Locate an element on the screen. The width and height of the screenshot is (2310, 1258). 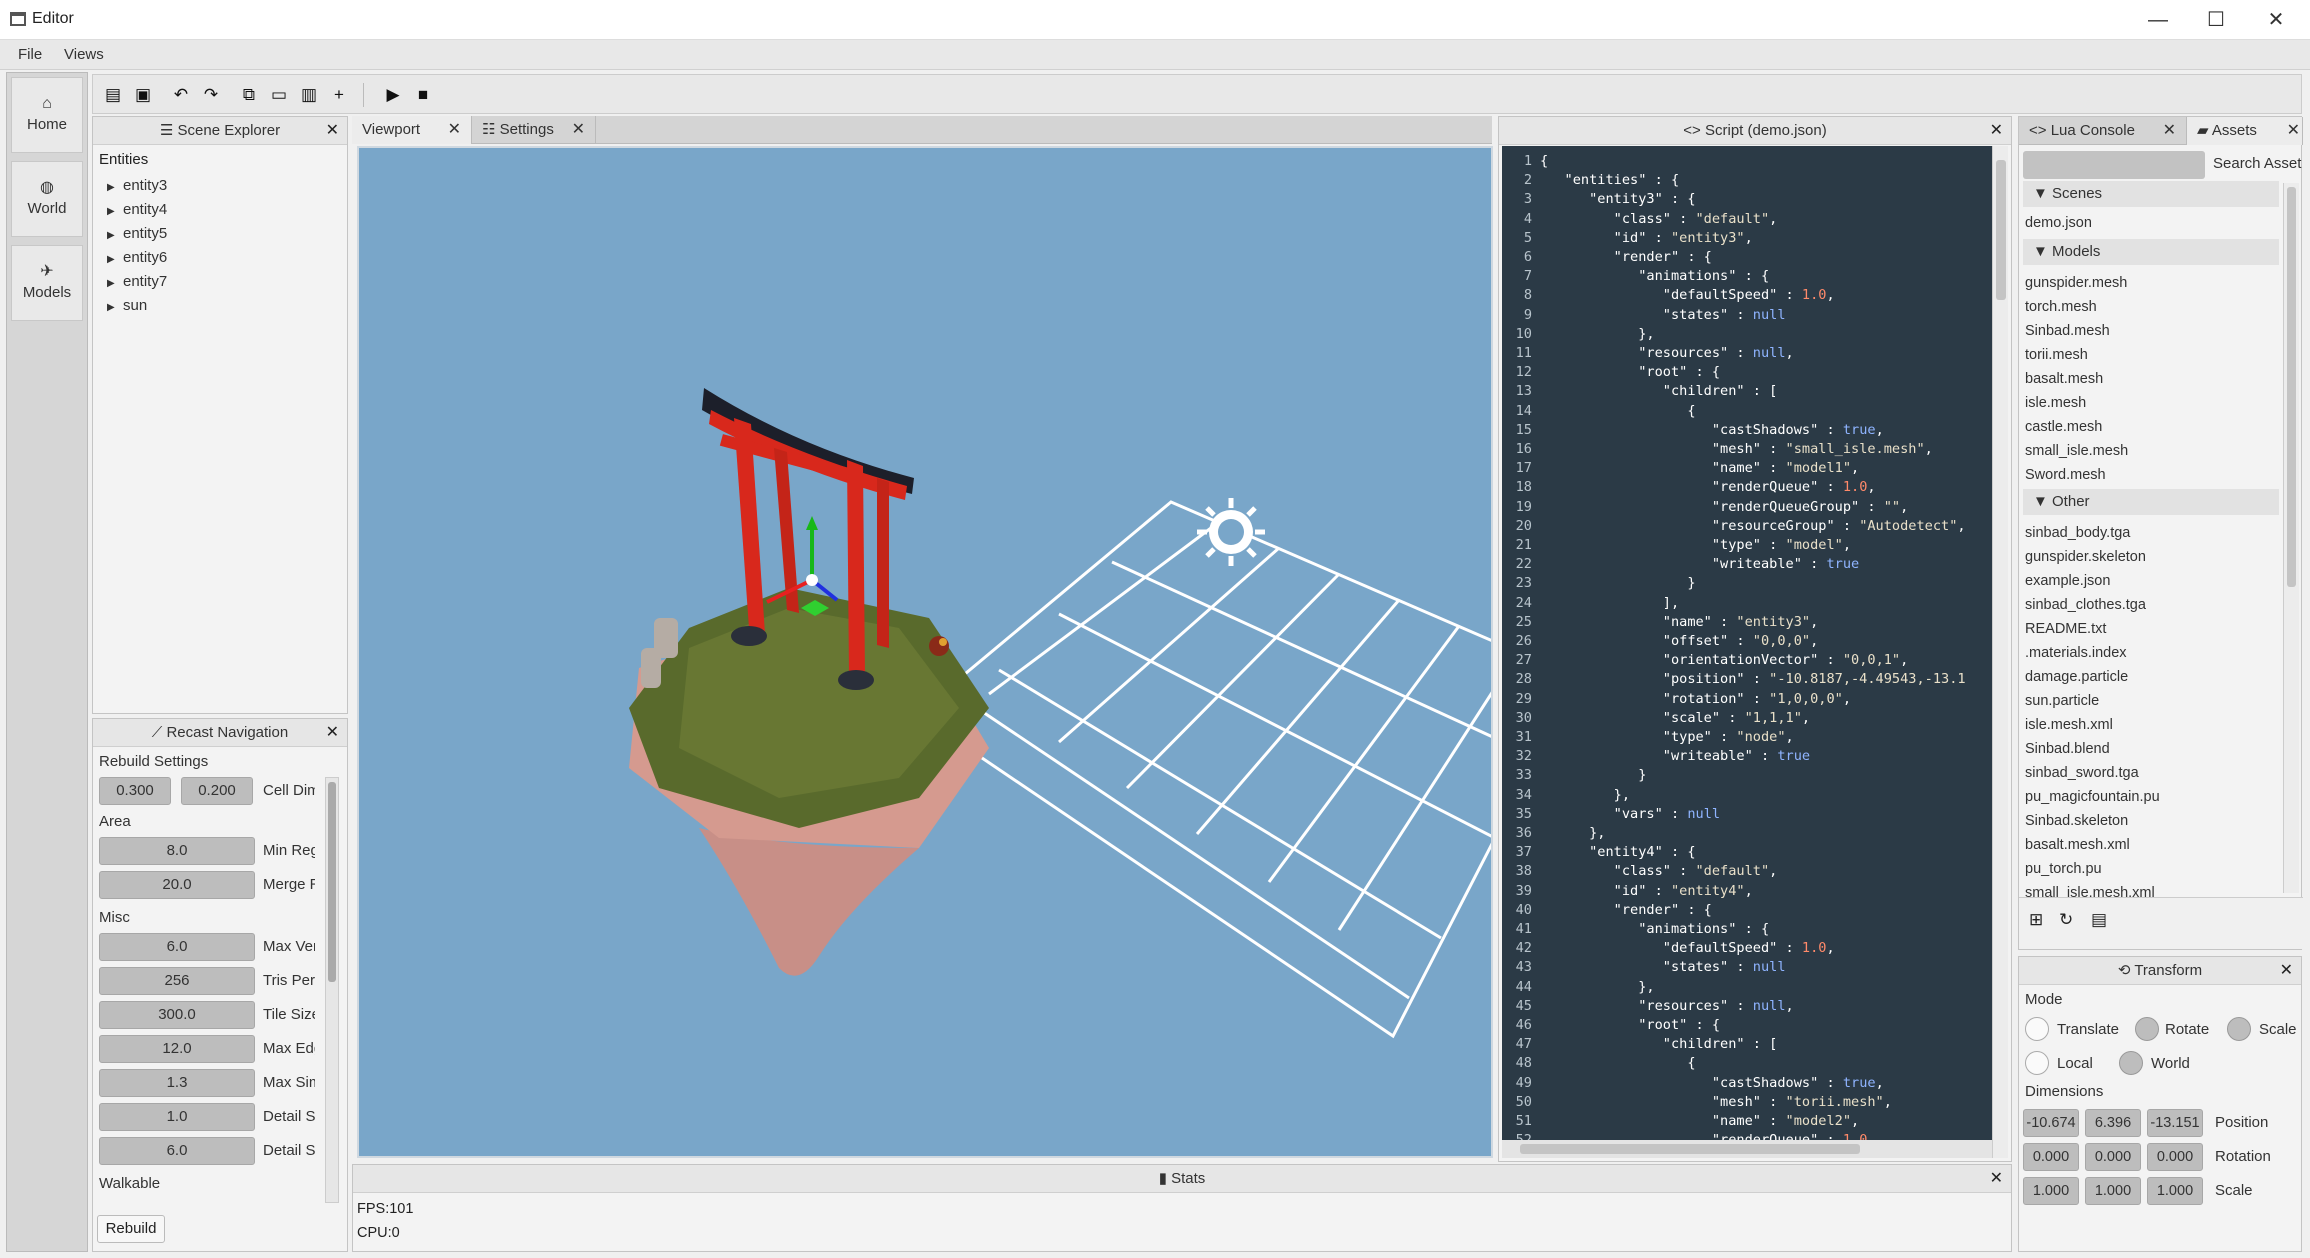
asset-item: sinbad_body.tga is located at coordinates (2077, 533).